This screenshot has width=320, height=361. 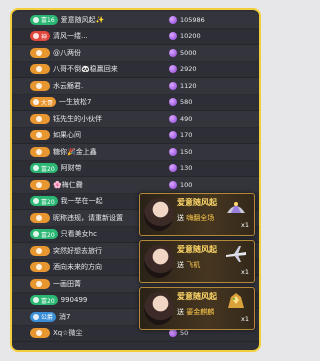 I want to click on user-name: 990499, so click(x=74, y=300).